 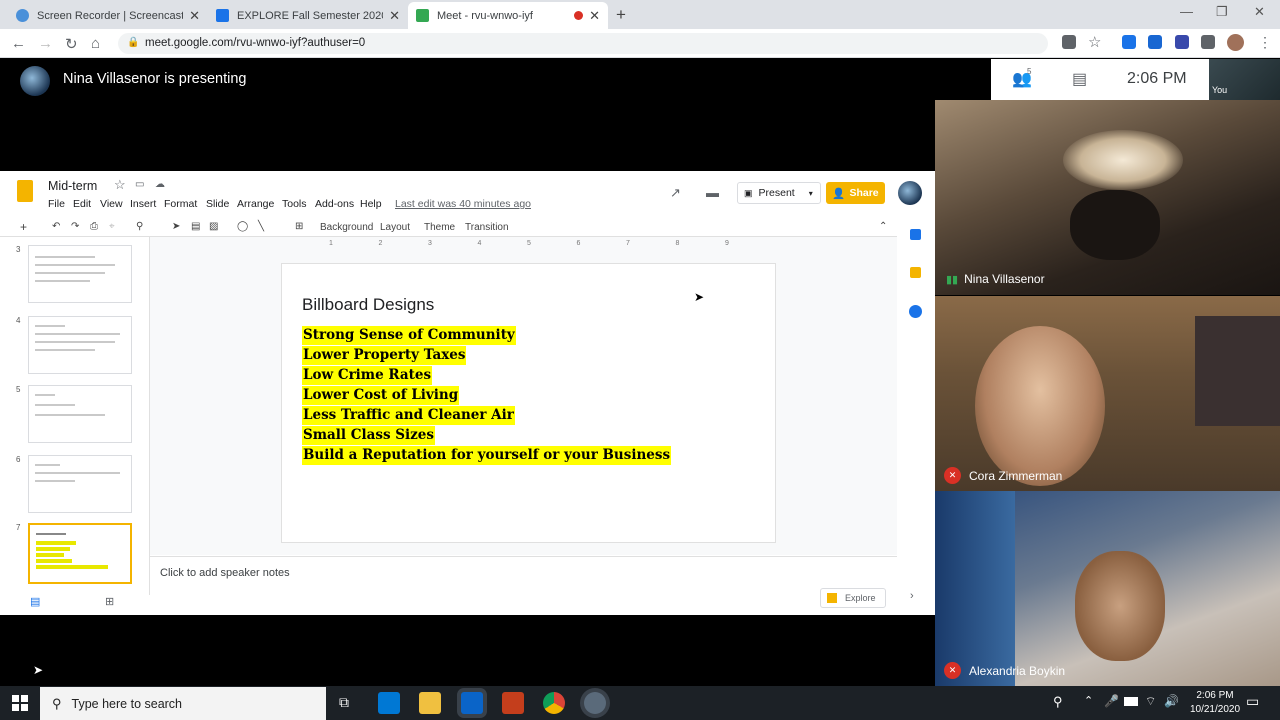 I want to click on mail-icon, so click(x=389, y=703).